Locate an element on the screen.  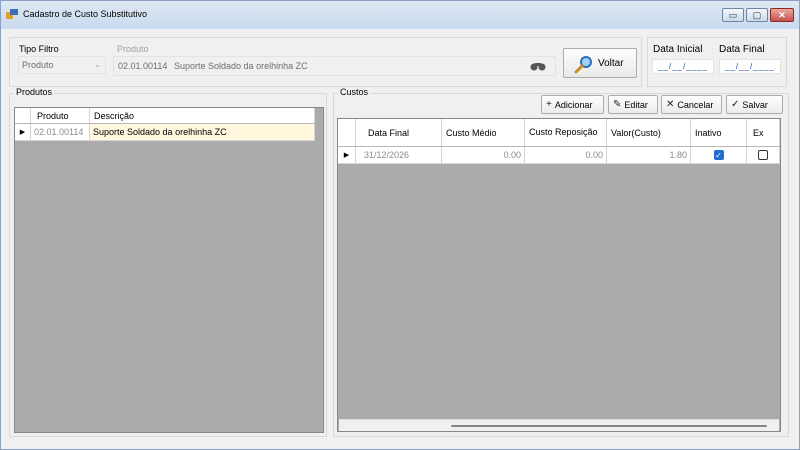
adicionar-label: Adicionar is located at coordinates (573, 104).